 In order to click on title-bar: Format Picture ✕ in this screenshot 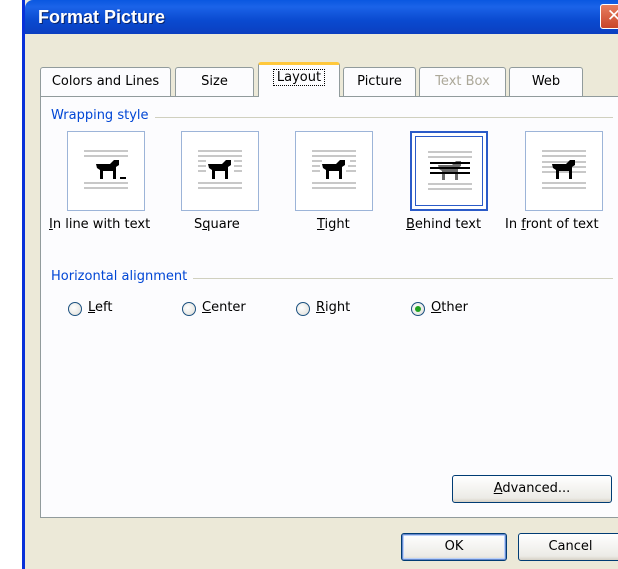, I will do `click(321, 17)`.